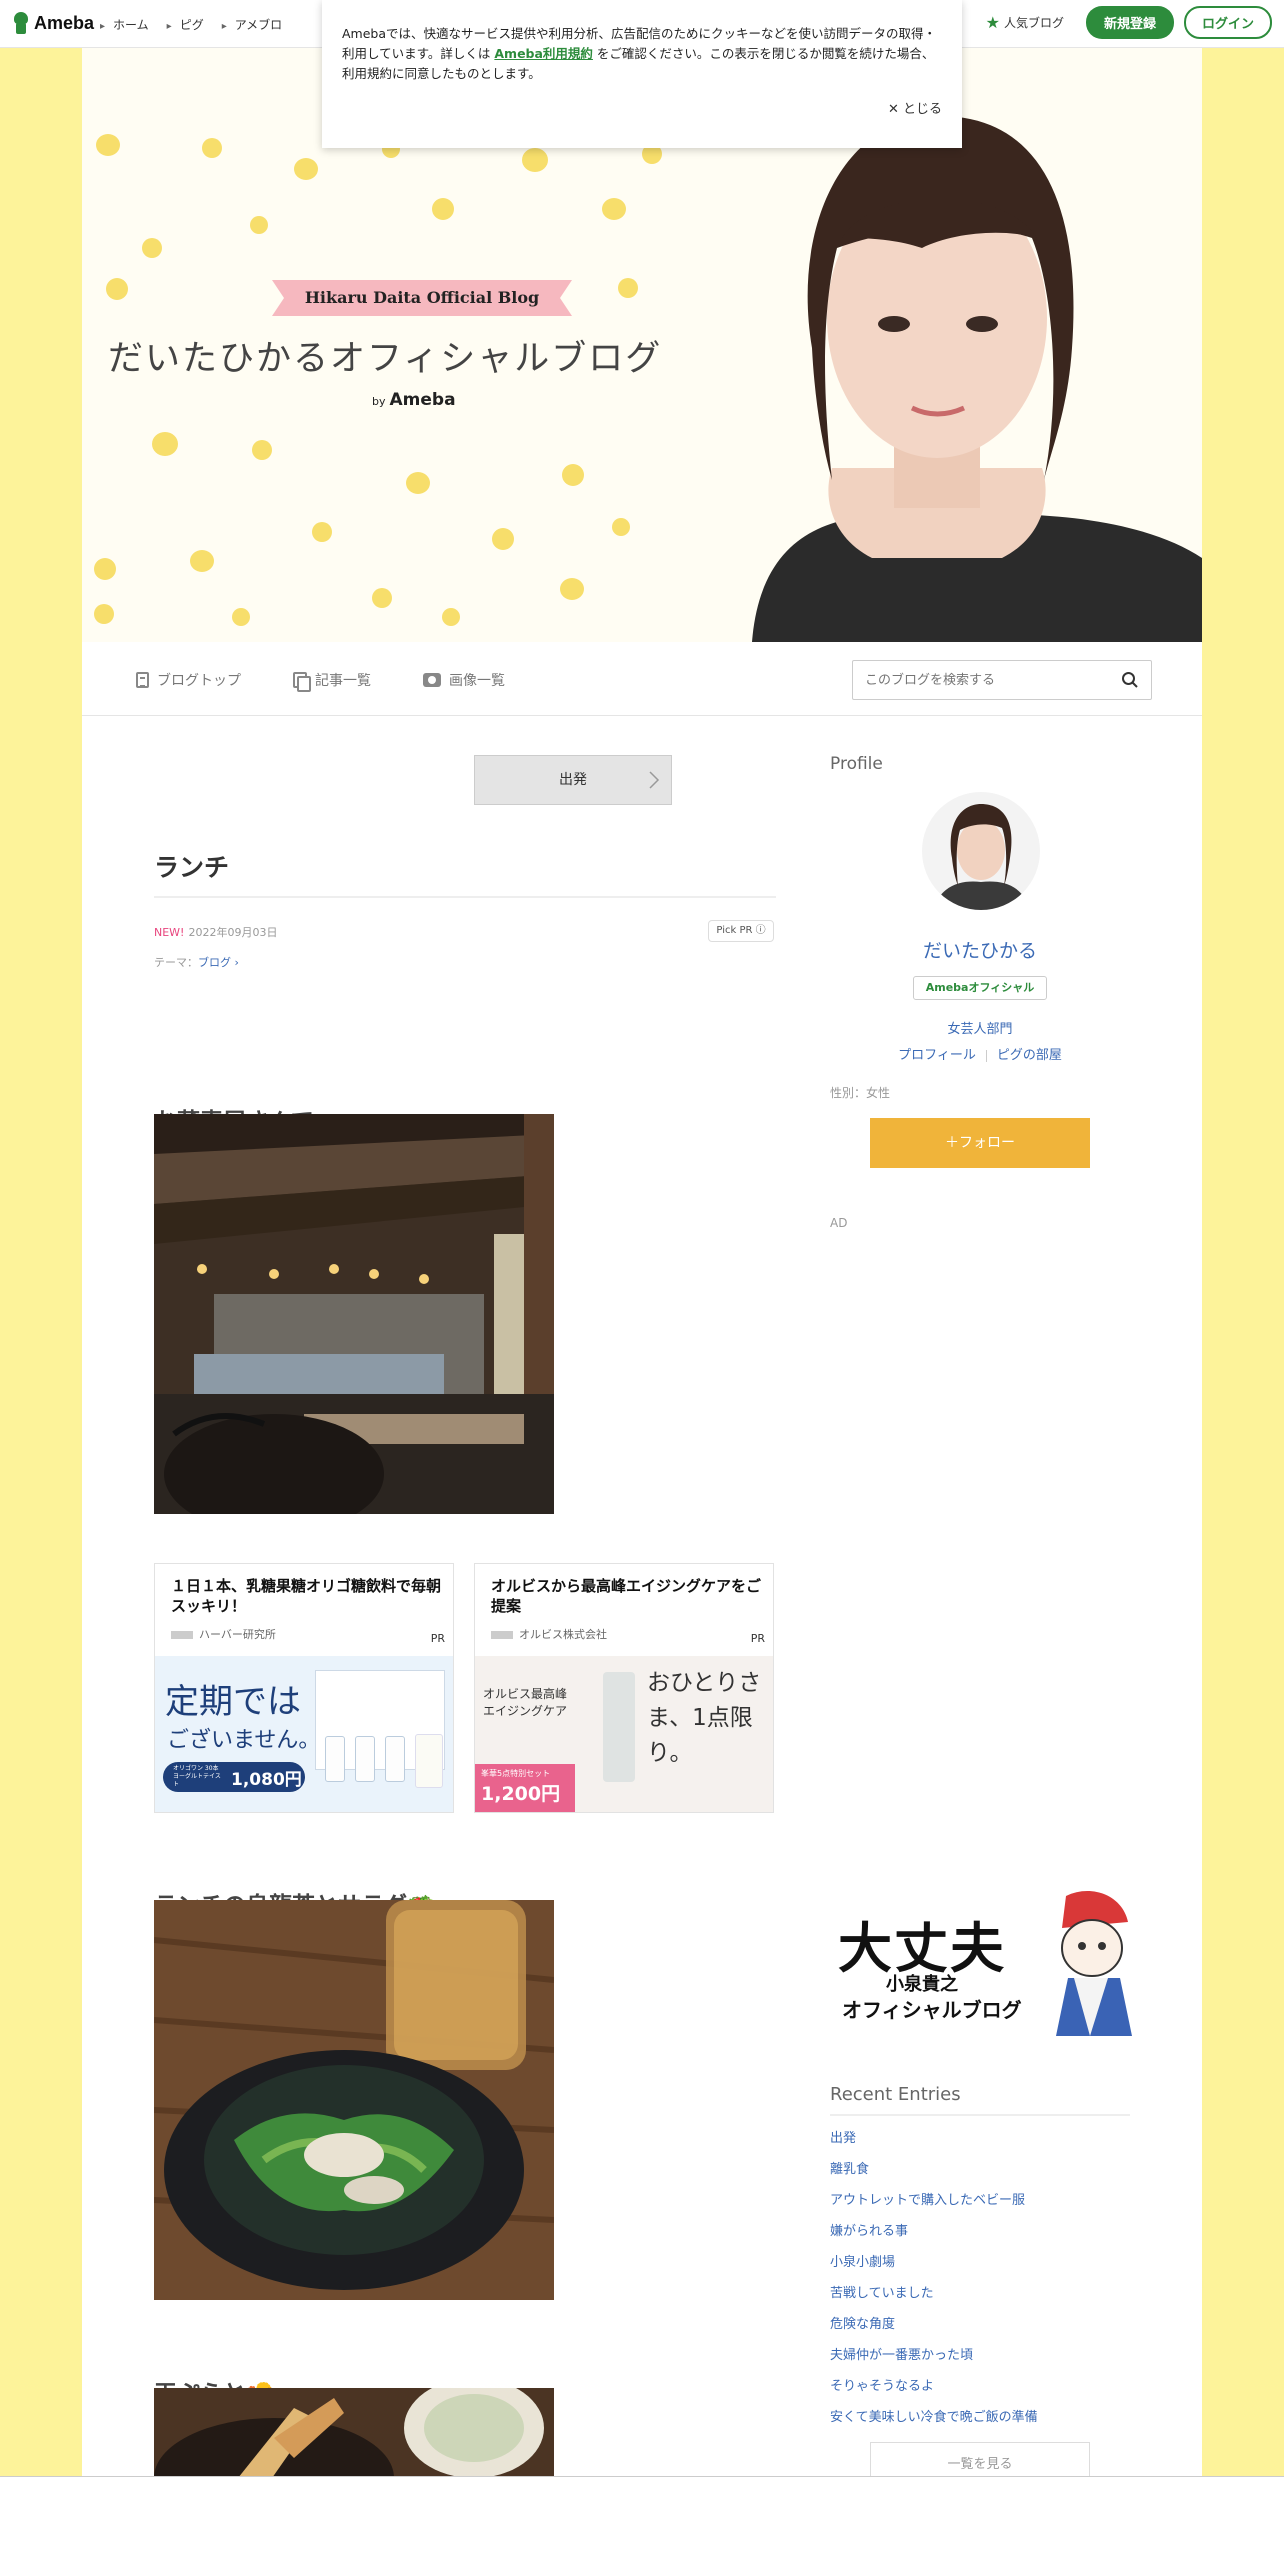  I want to click on recent-entry-link: 苦戦していました, so click(934, 2298).